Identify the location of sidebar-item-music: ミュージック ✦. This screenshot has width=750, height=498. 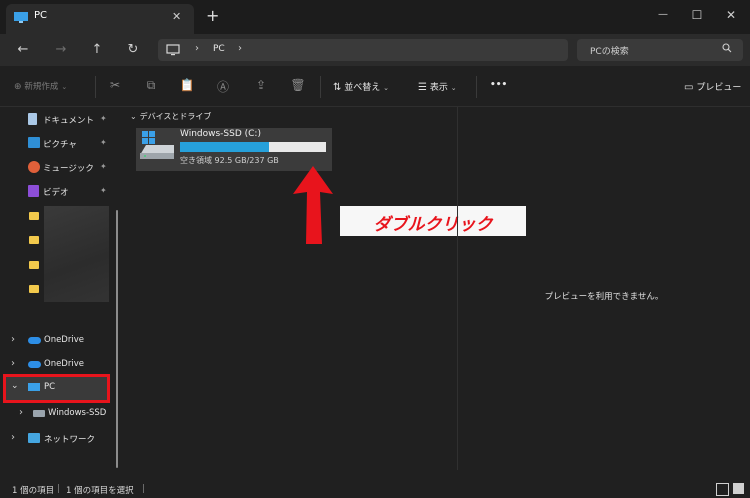
(60, 168).